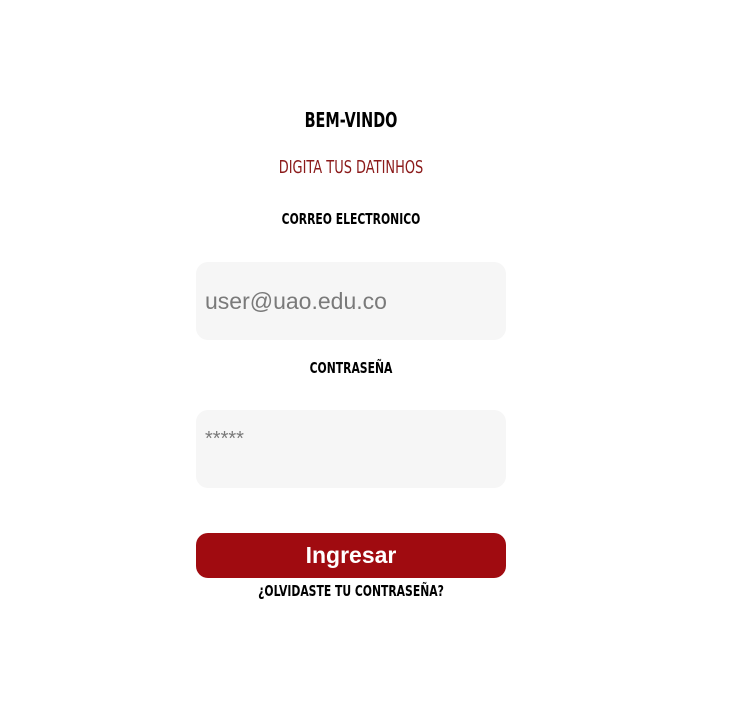 The image size is (754, 721). Describe the element at coordinates (351, 555) in the screenshot. I see `submit-button: Ingresar` at that location.